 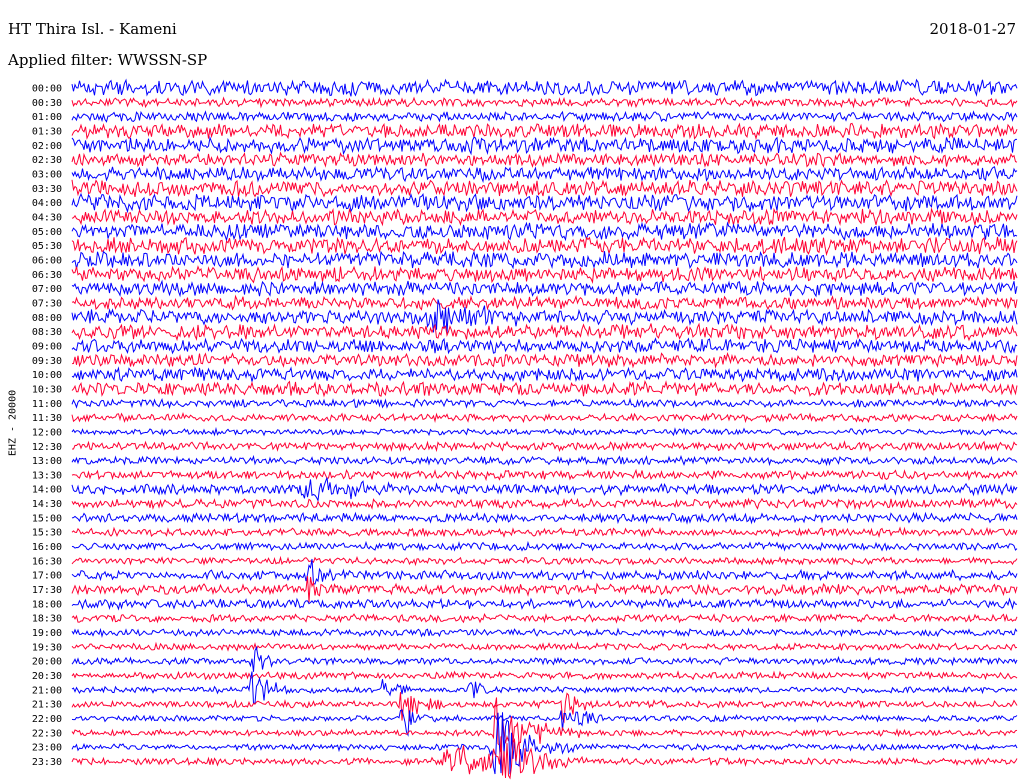 I want to click on time-tick-label: 03:00, so click(x=47, y=174).